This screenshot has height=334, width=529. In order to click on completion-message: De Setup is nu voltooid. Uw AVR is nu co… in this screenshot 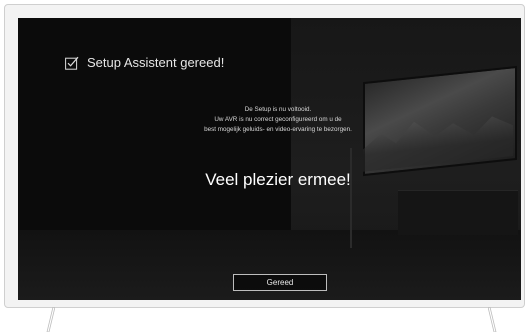, I will do `click(278, 120)`.